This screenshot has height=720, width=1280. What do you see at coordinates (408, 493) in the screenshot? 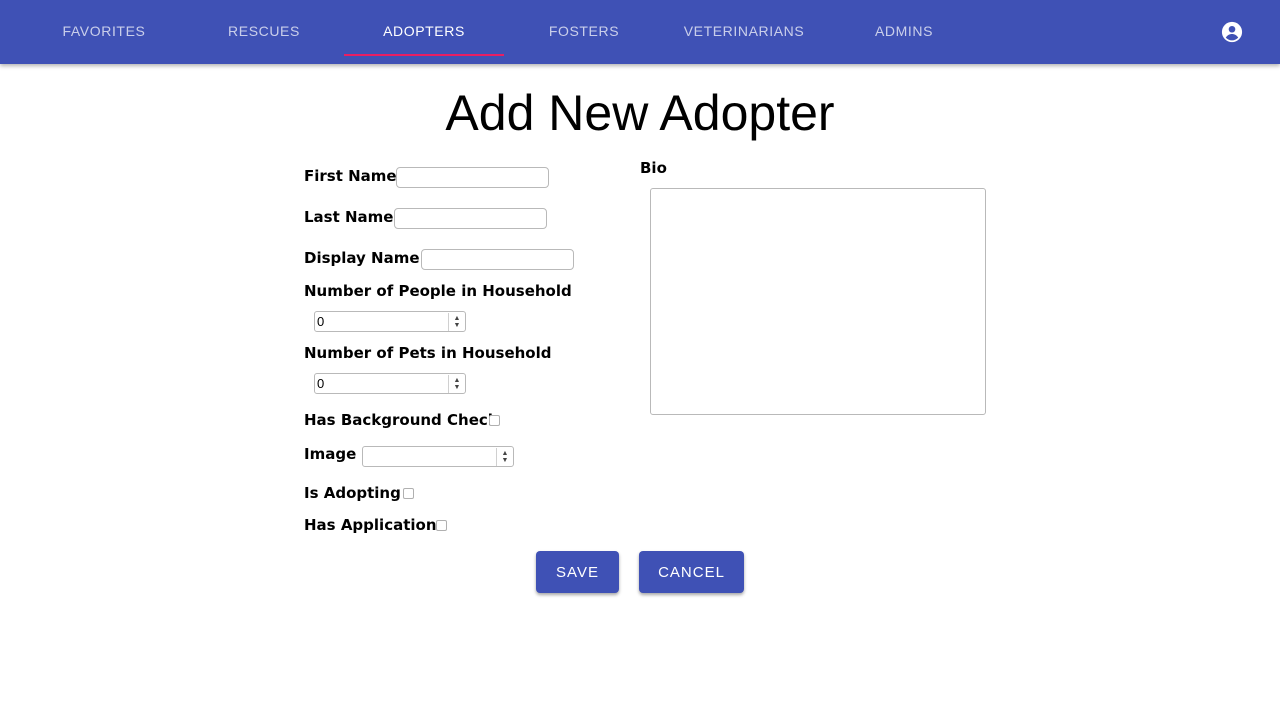
I see `is-adopting-checkbox` at bounding box center [408, 493].